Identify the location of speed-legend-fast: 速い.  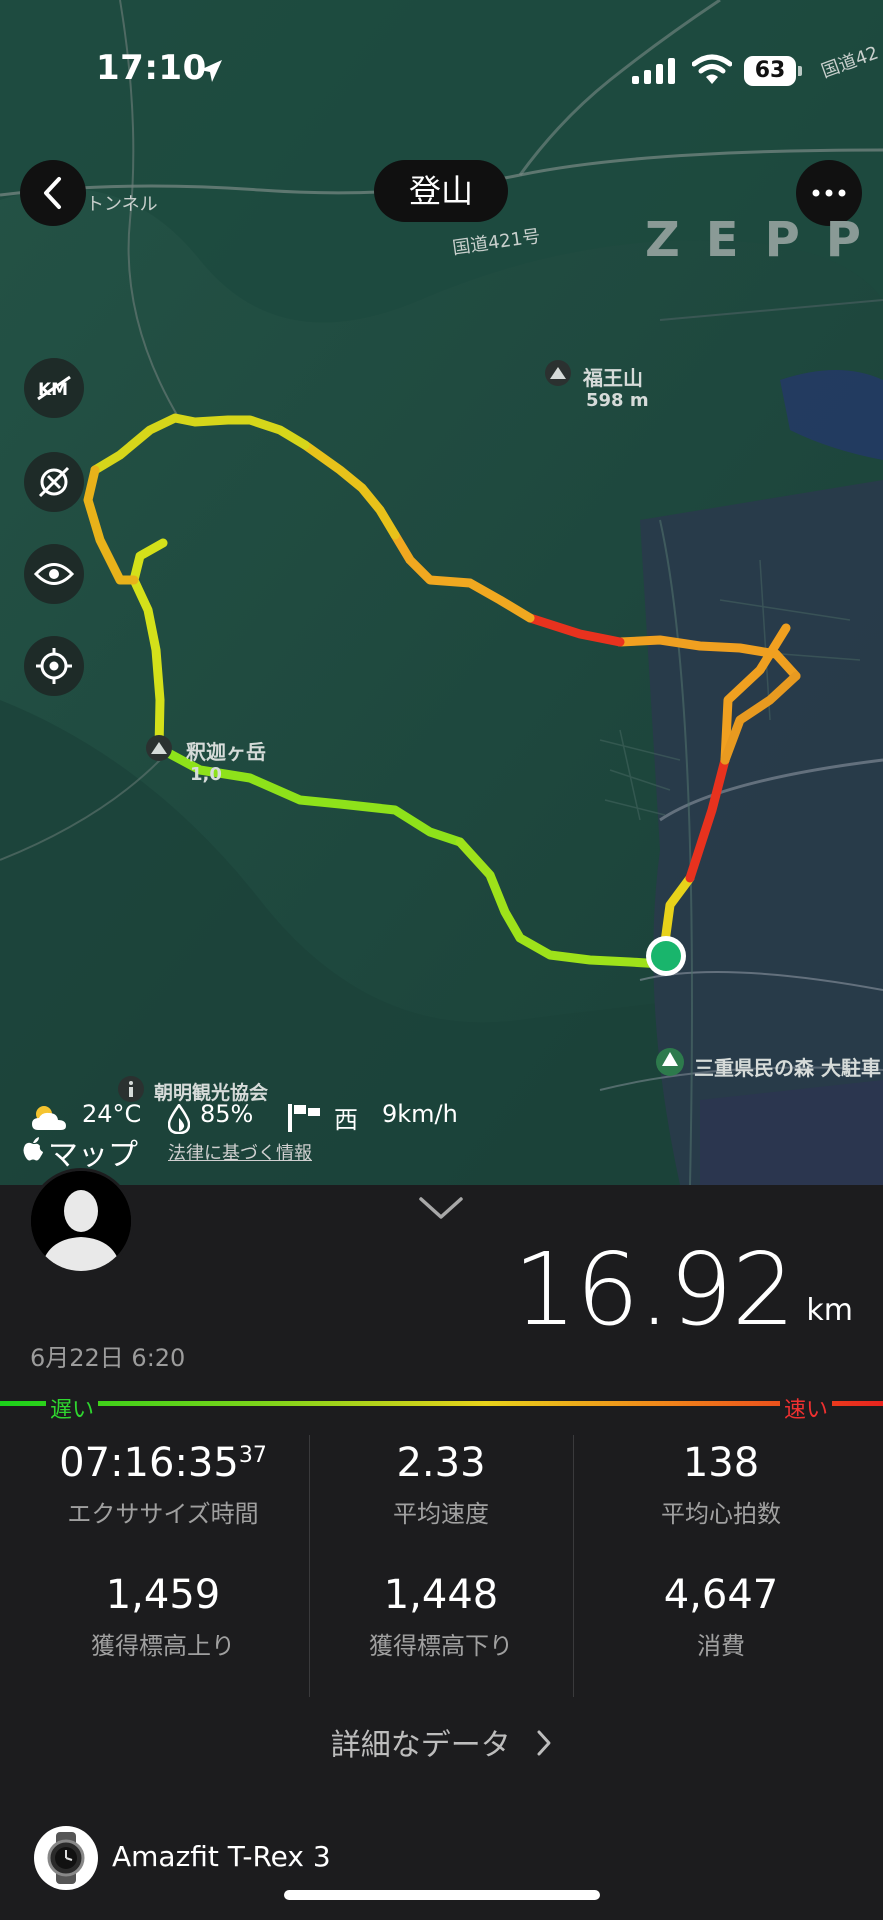
(806, 1408).